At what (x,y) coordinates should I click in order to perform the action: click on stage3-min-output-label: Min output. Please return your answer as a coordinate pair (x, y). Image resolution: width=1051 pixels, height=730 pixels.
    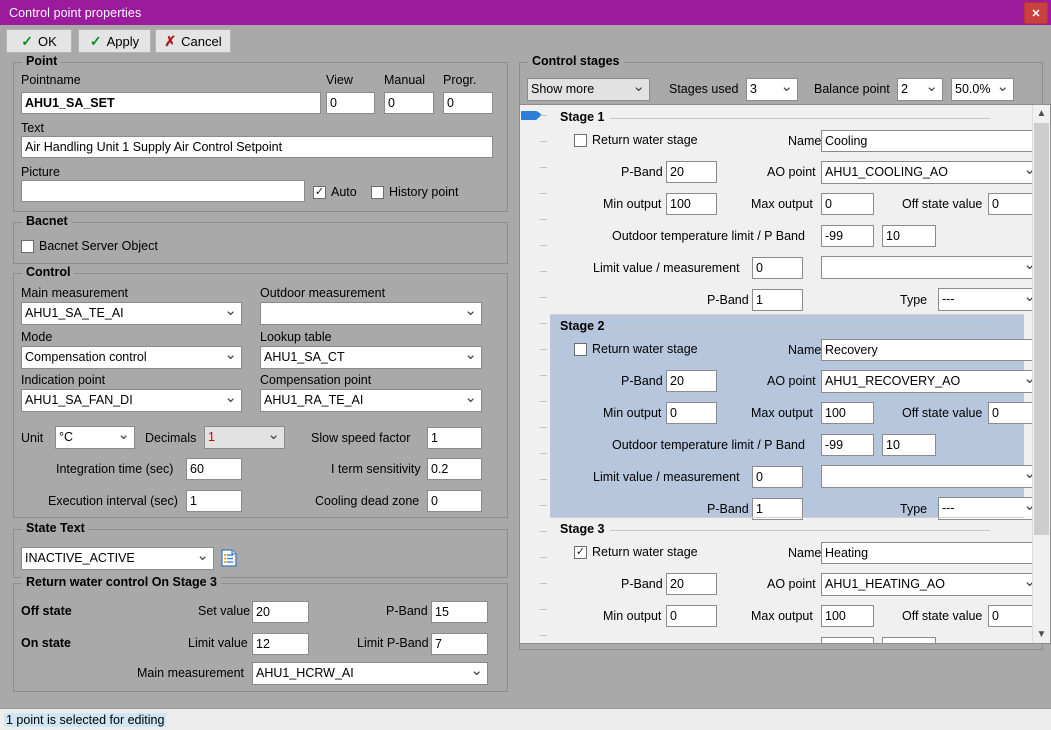
    Looking at the image, I should click on (632, 616).